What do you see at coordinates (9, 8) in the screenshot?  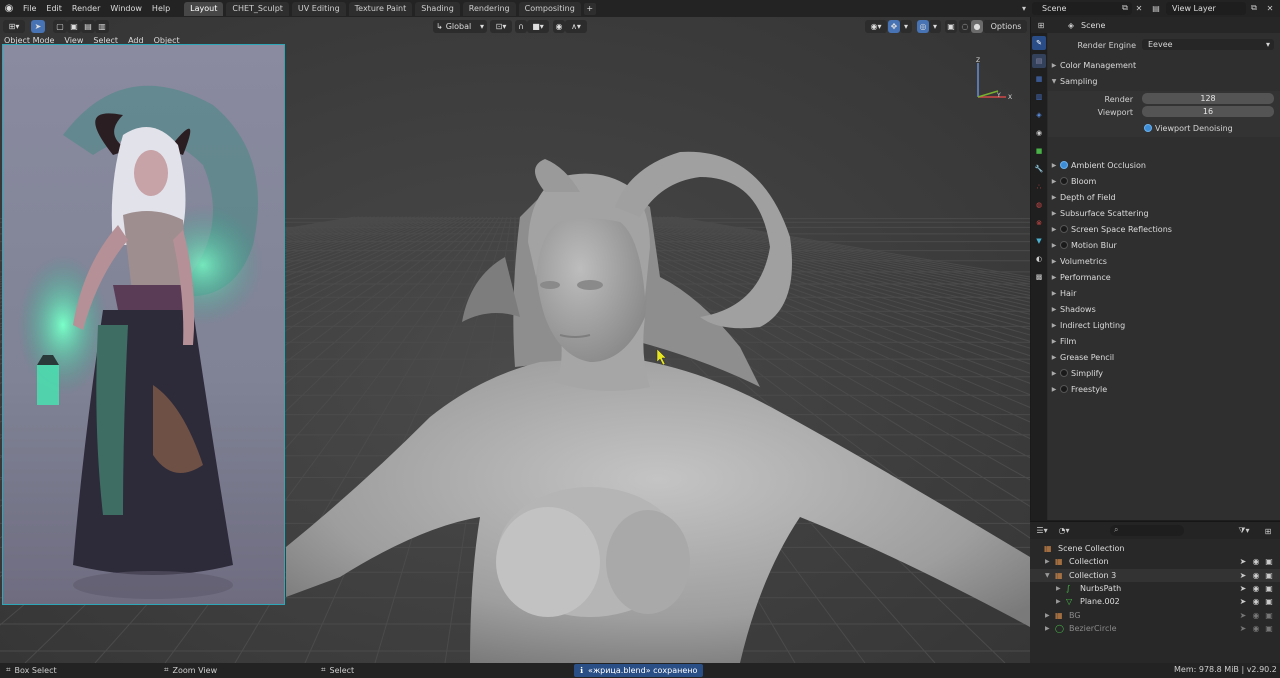 I see `blender-logo-icon: ◉` at bounding box center [9, 8].